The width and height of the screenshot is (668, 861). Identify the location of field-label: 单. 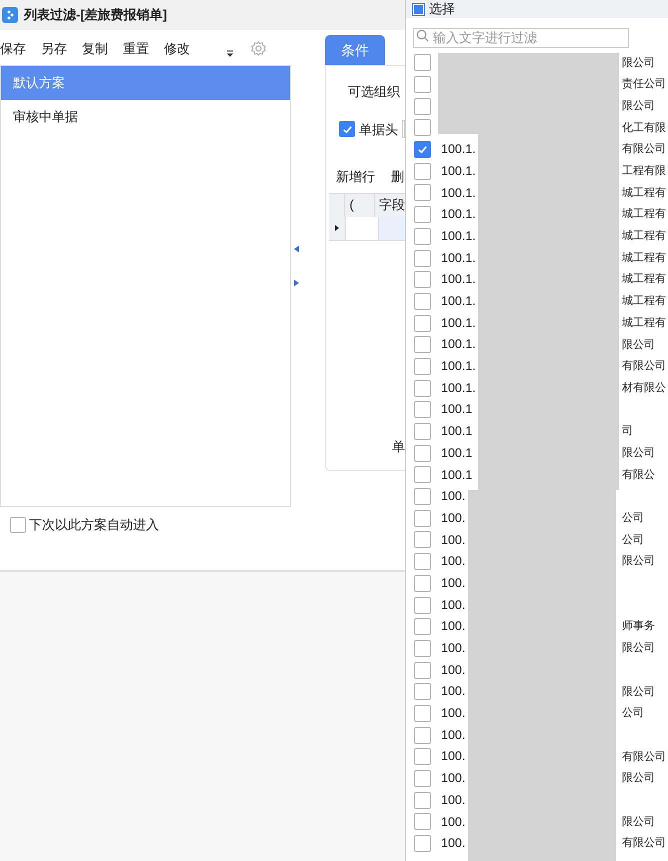
(398, 447).